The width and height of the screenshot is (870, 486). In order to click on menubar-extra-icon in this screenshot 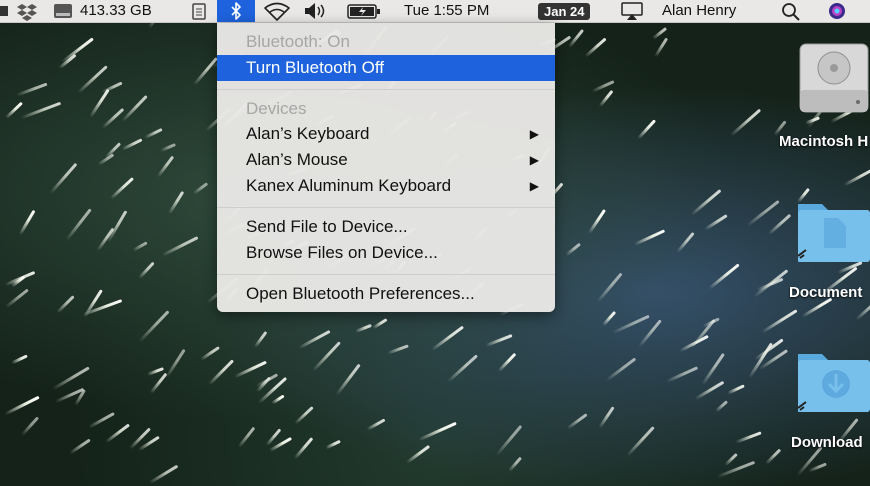, I will do `click(5, 11)`.